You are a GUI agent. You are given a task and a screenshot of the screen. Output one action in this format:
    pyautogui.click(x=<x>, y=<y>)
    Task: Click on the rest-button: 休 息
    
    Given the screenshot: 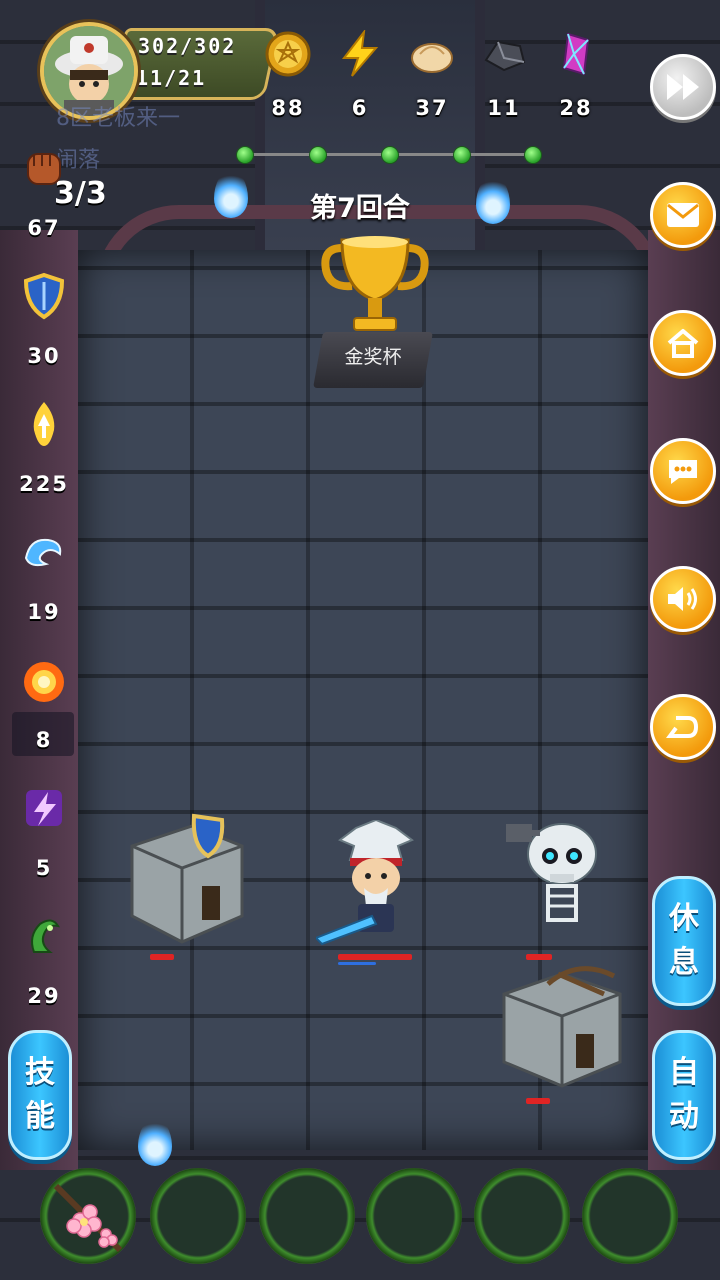 What is the action you would take?
    pyautogui.click(x=684, y=941)
    